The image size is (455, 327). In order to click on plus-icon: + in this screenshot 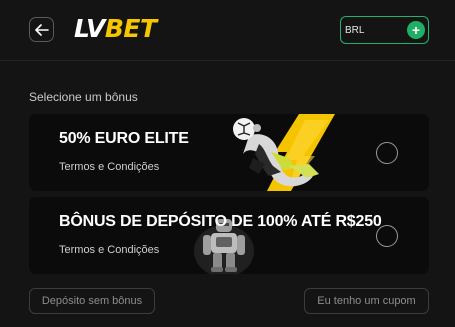, I will do `click(416, 30)`.